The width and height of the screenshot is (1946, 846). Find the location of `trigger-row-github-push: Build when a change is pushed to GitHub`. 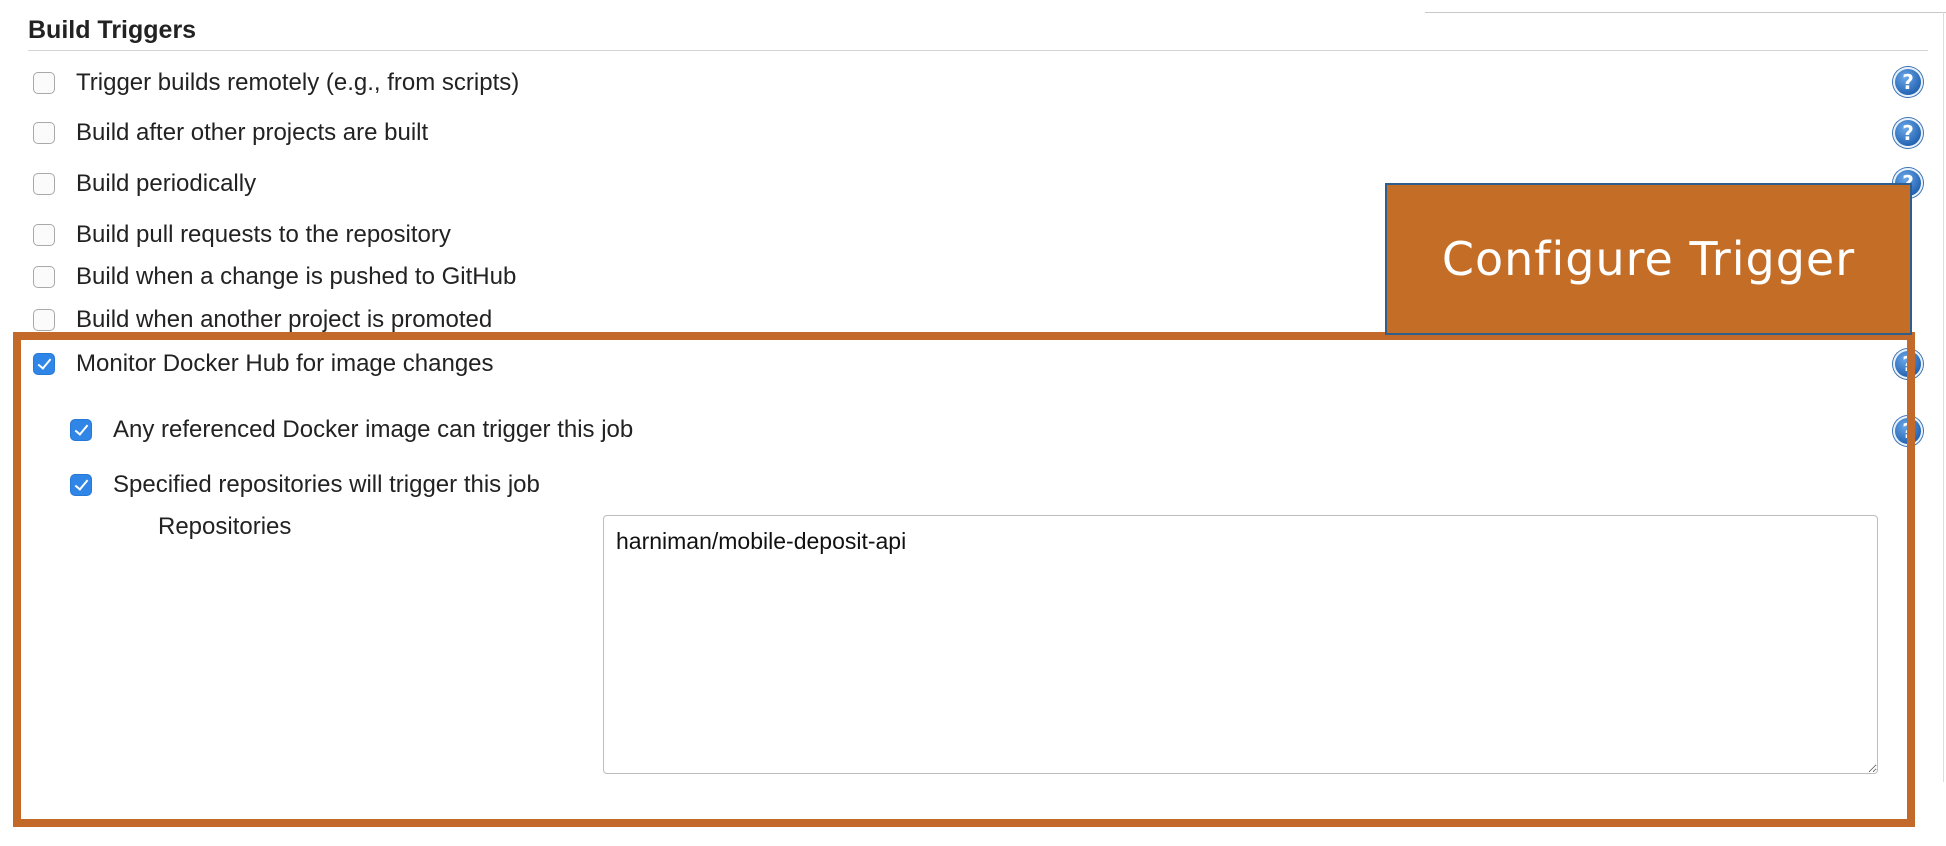

trigger-row-github-push: Build when a change is pushed to GitHub is located at coordinates (274, 277).